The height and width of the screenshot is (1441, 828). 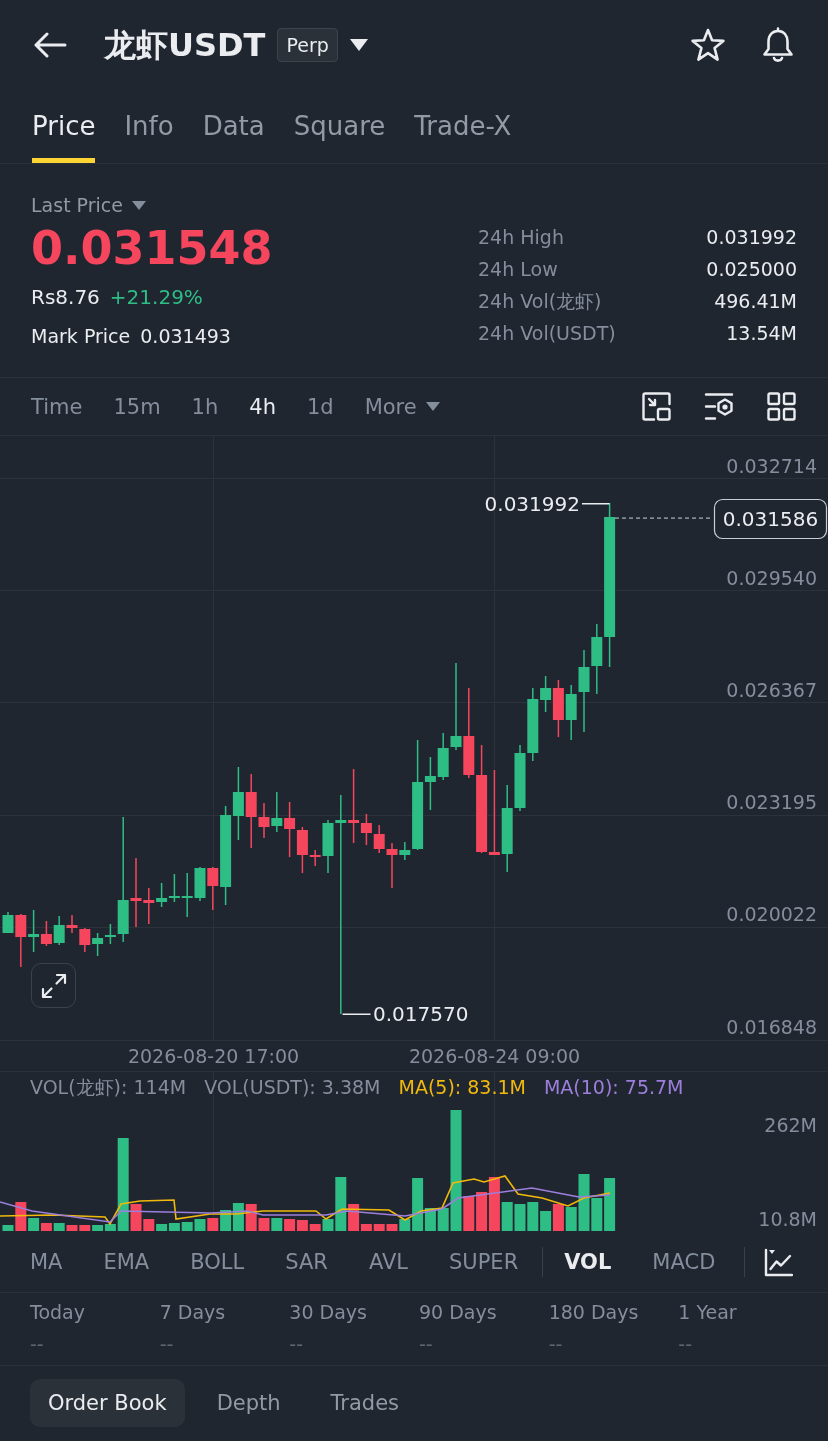 I want to click on nav-tab: Data, so click(x=233, y=137).